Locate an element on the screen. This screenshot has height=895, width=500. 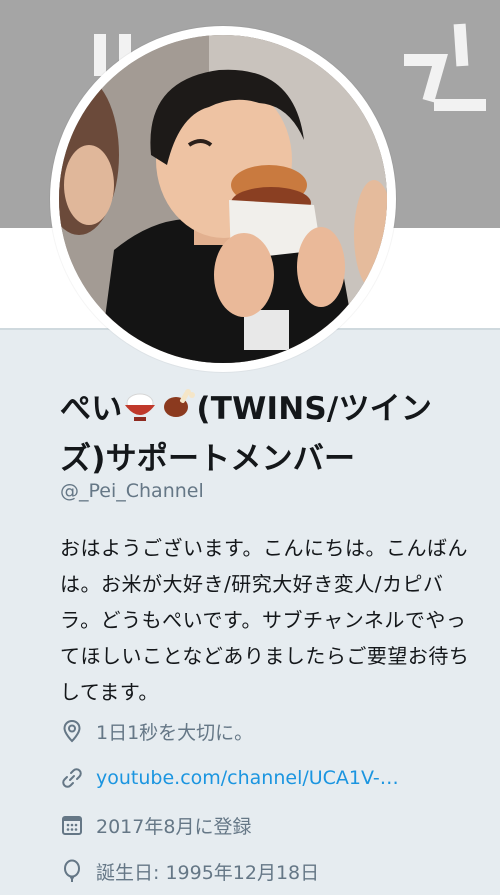
birthday-text: 誕生日: 1995年12月18日 is located at coordinates (208, 872).